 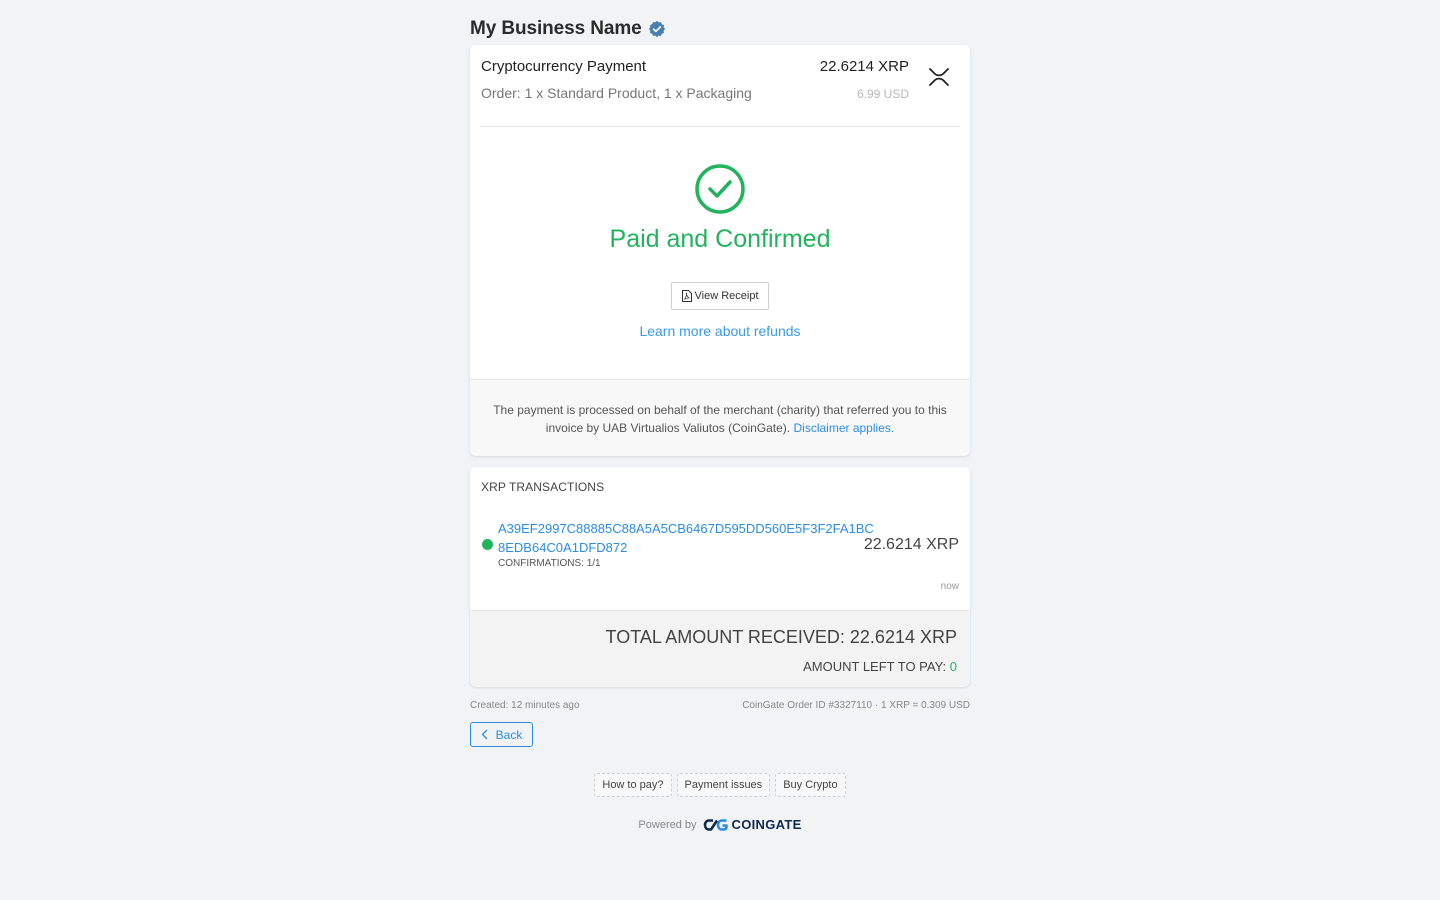 I want to click on transaction-amount: 22.6214 XRP, so click(x=911, y=544).